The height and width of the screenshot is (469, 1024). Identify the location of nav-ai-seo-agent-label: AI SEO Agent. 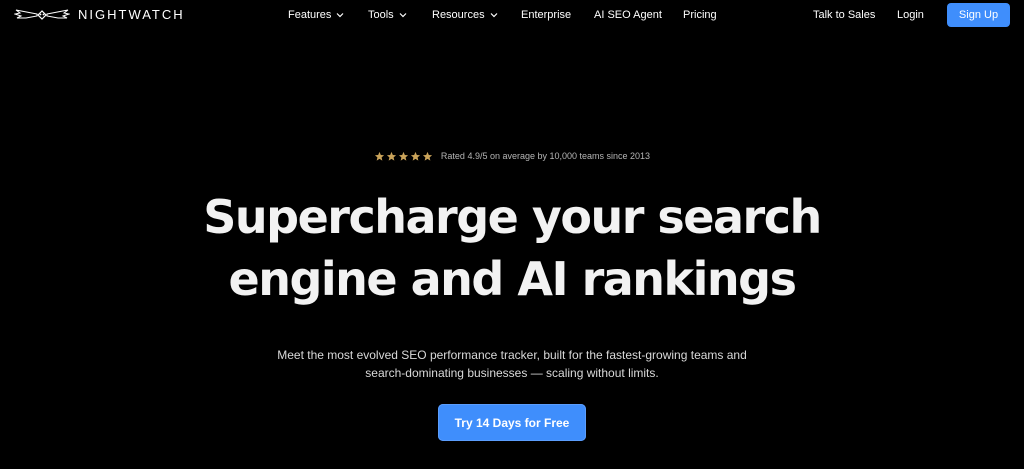
(628, 15).